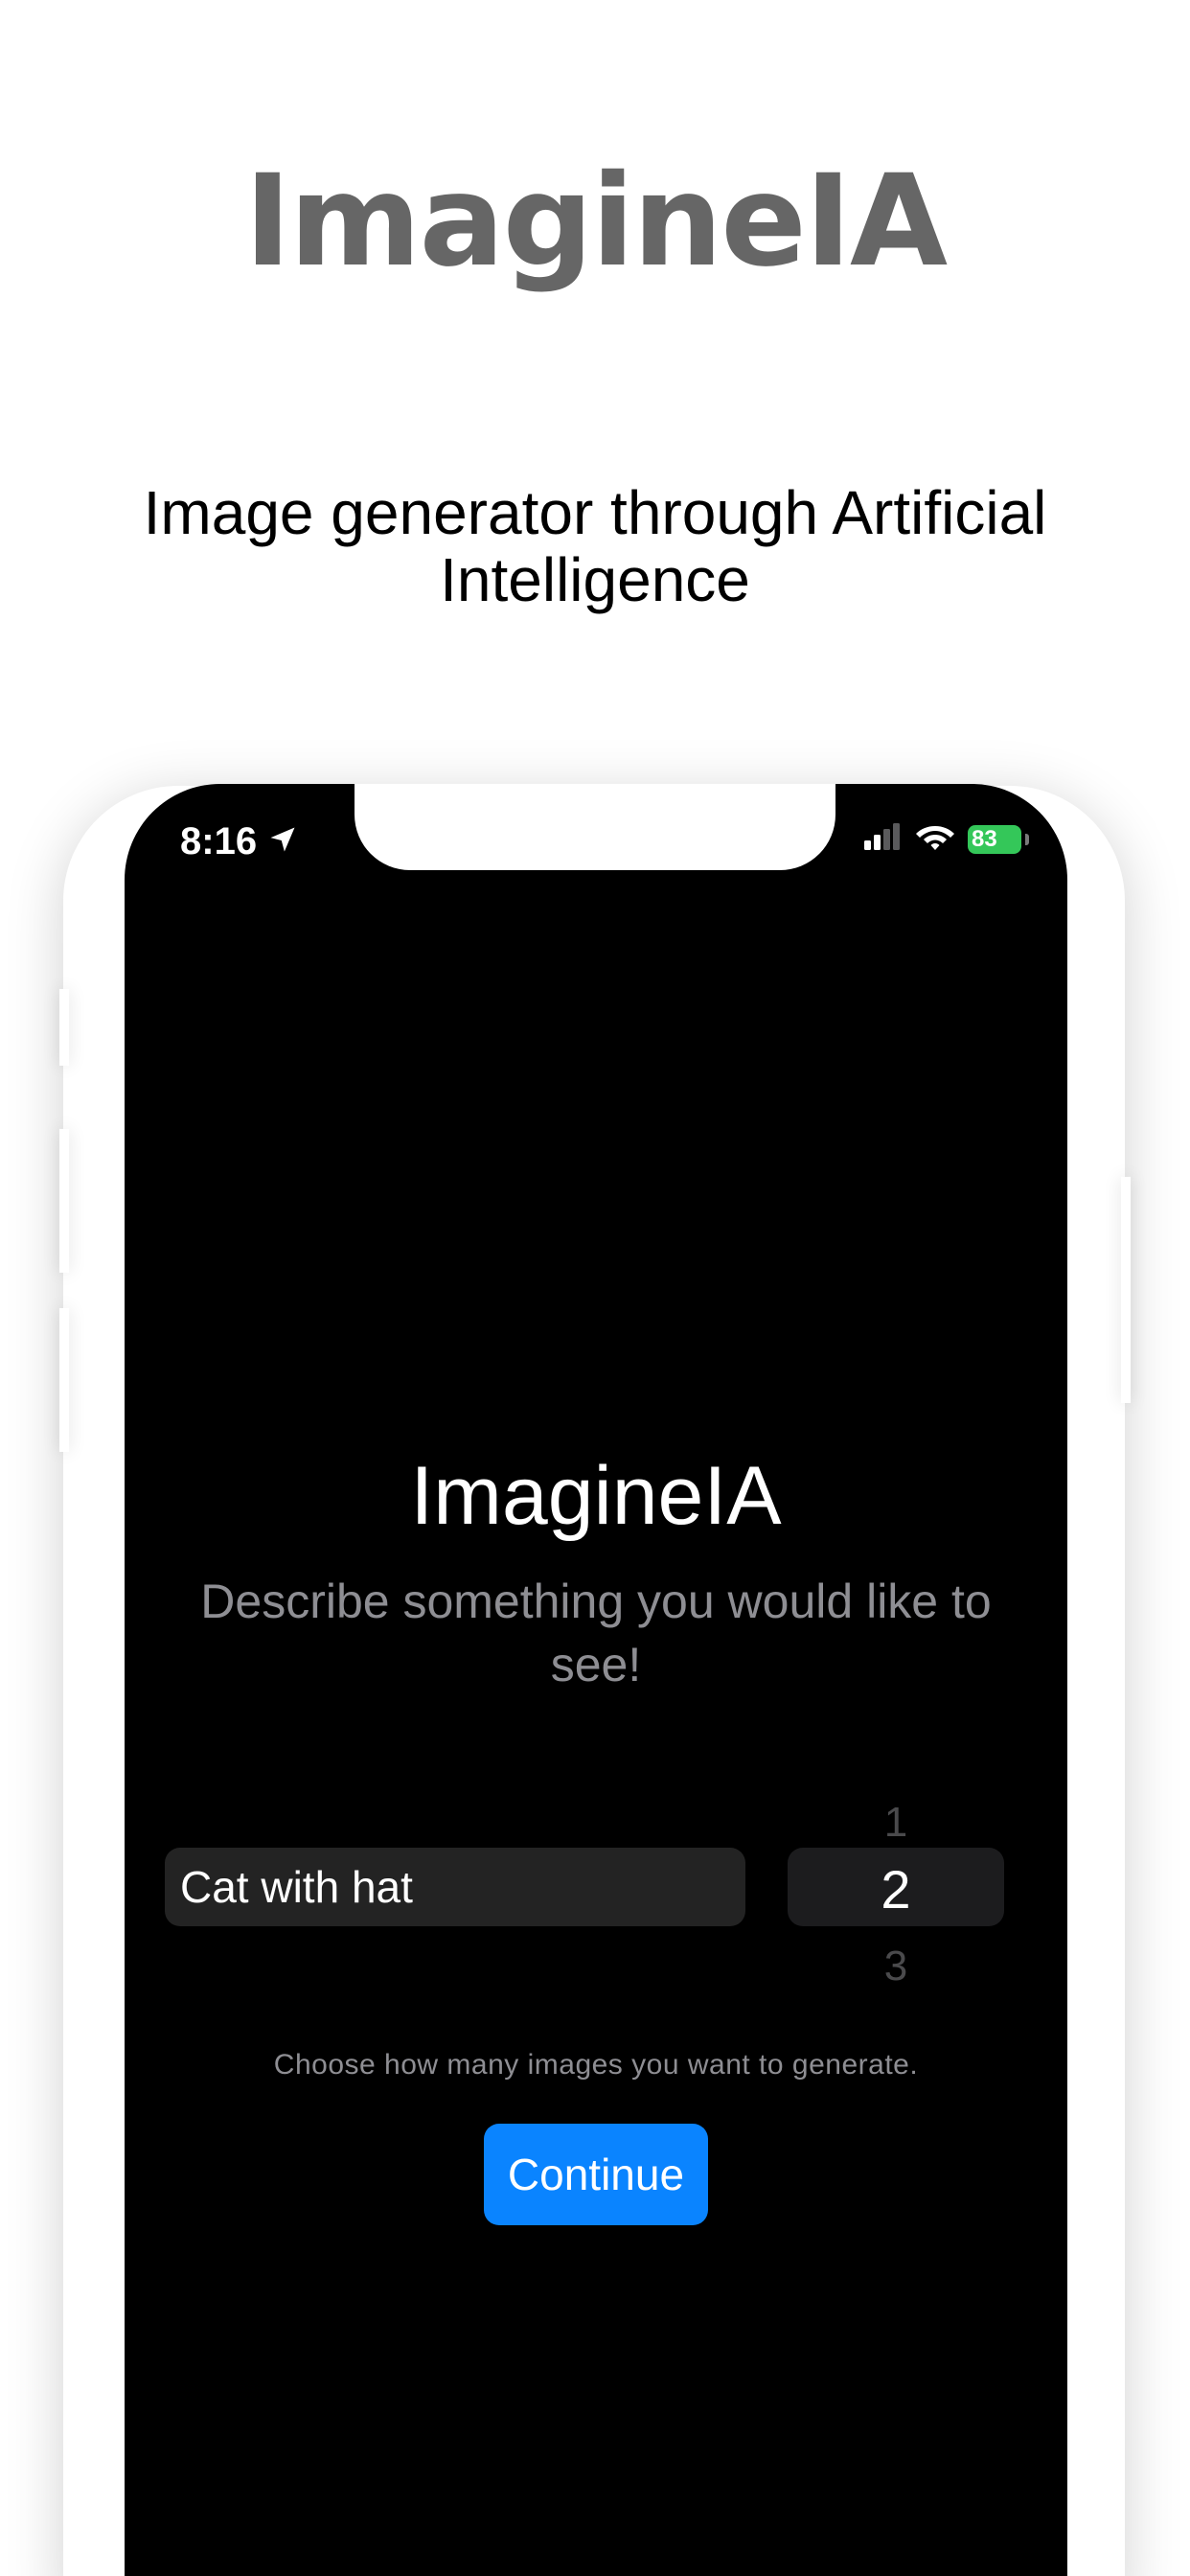 Image resolution: width=1190 pixels, height=2576 pixels. Describe the element at coordinates (896, 1823) in the screenshot. I see `picker-option: 1` at that location.